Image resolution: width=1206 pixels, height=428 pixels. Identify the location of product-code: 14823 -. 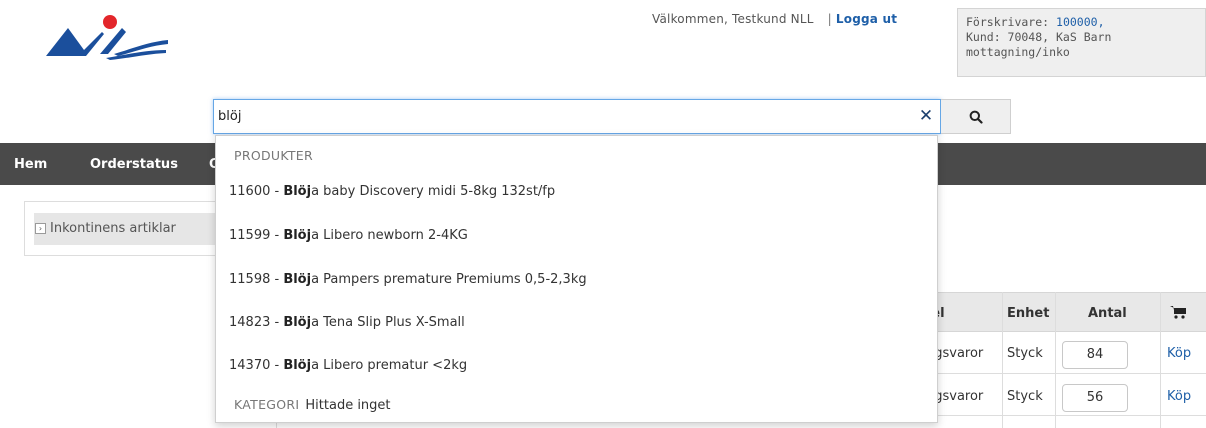
(256, 322).